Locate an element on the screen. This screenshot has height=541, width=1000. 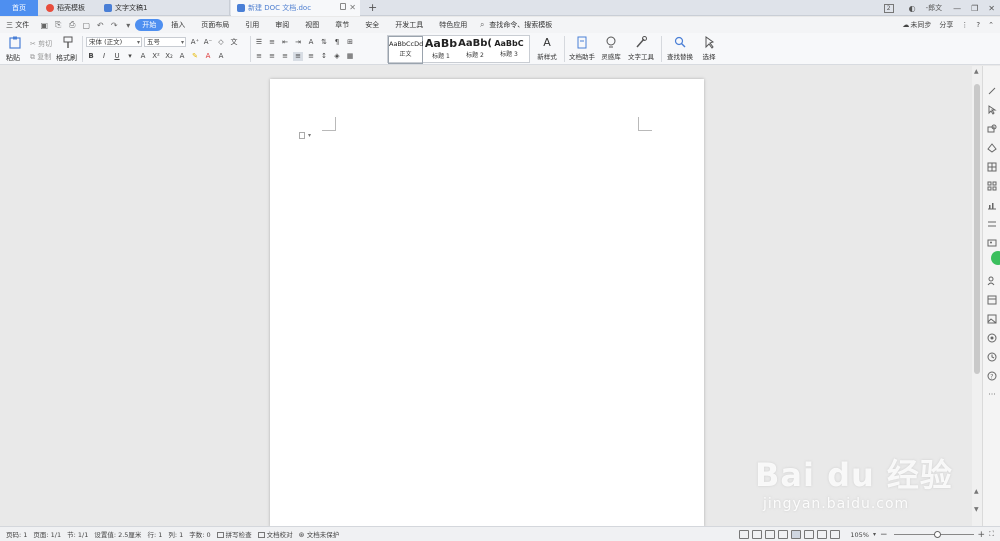
tab-document-1: 文字文稿1 is located at coordinates (164, 8).